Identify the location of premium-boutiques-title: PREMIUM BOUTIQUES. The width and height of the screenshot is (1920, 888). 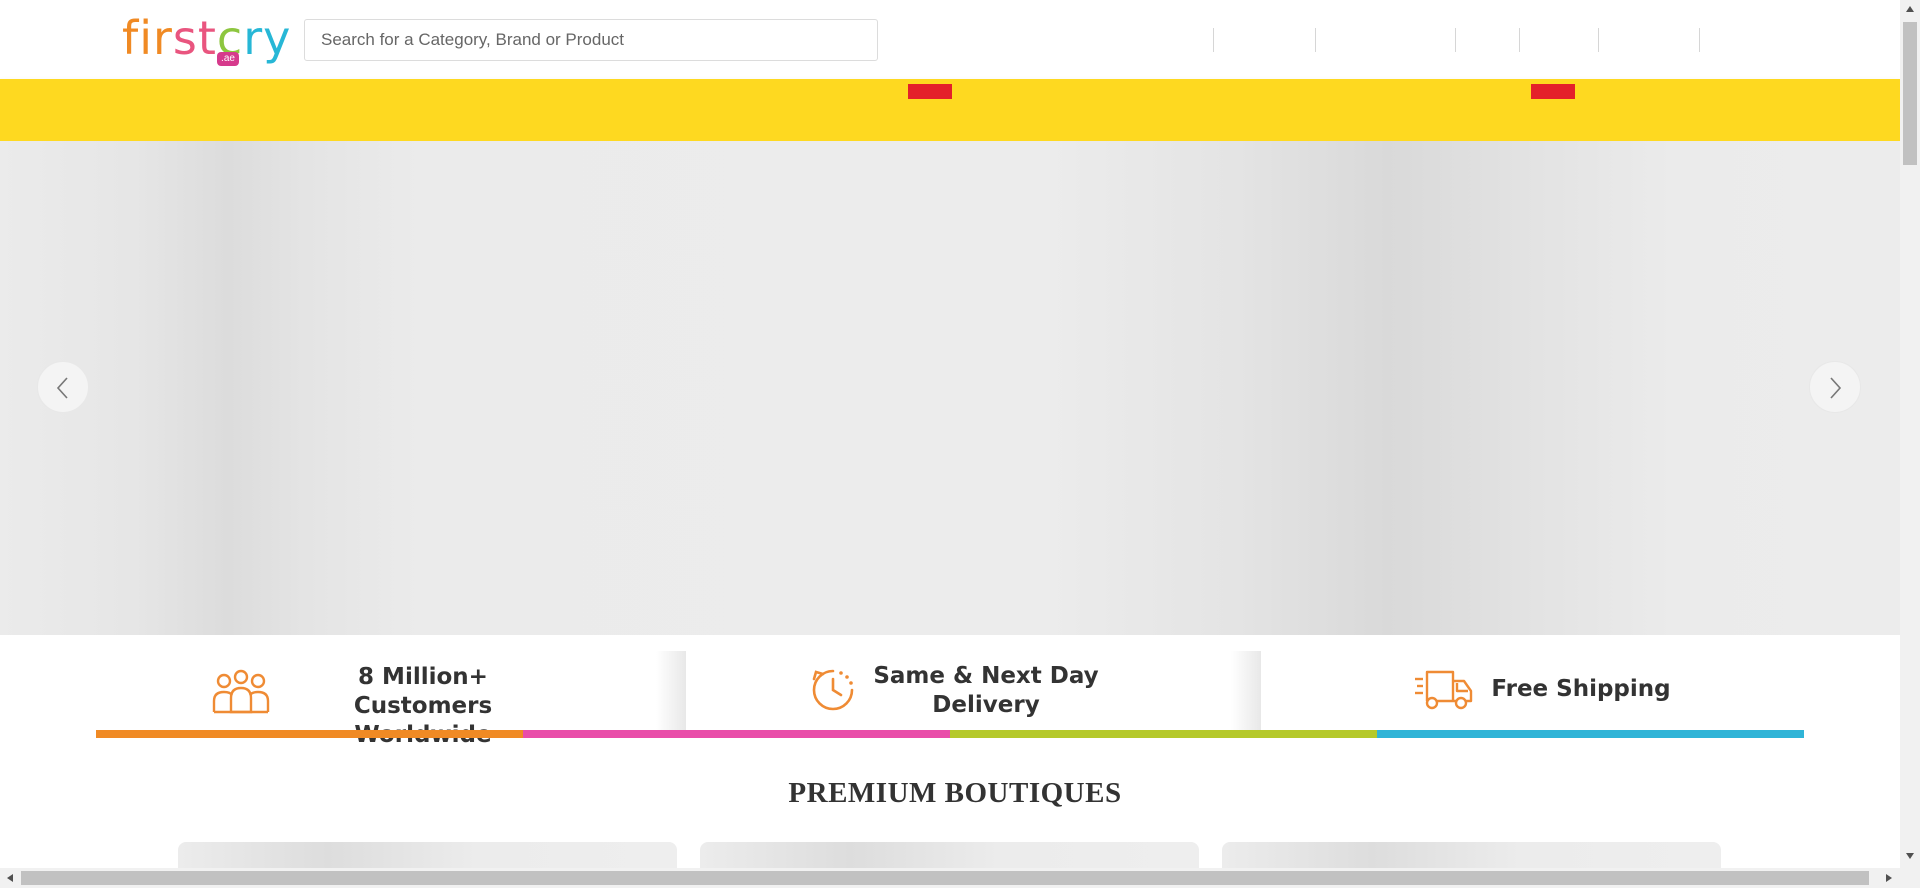
(955, 793).